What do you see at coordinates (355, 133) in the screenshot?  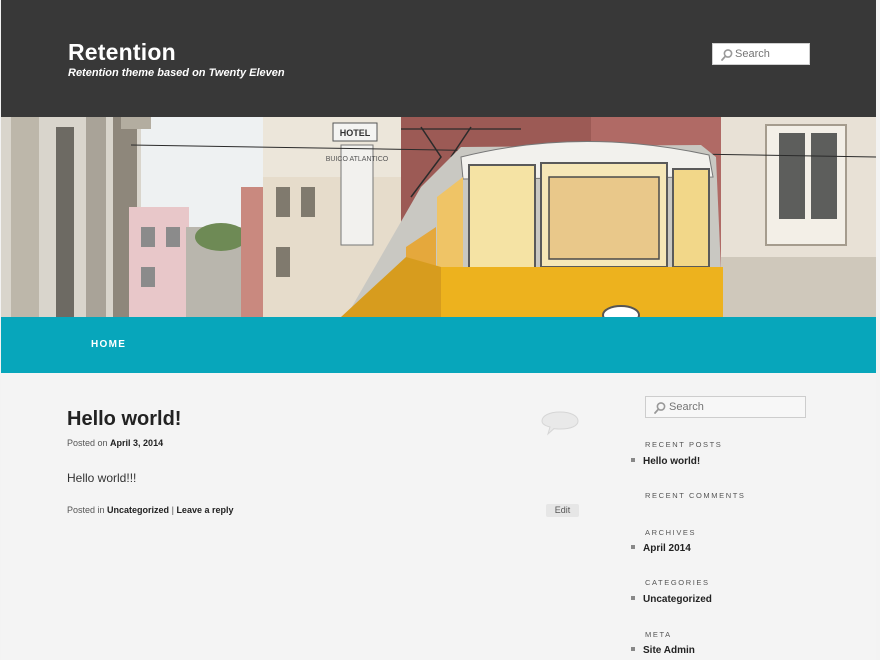 I see `hotel-sign-text: HOTEL` at bounding box center [355, 133].